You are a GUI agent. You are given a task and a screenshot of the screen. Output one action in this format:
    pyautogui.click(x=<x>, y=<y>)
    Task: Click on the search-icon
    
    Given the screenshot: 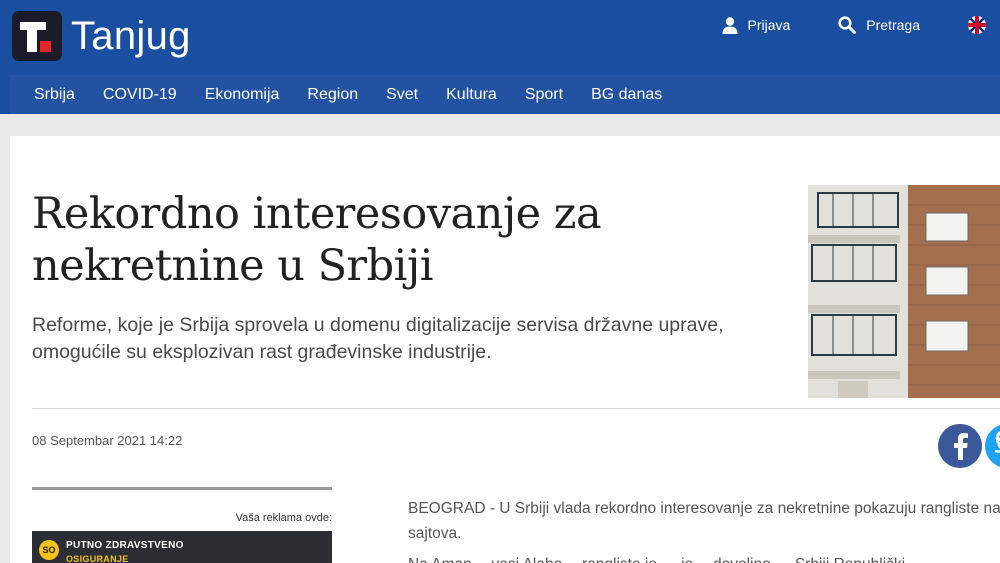 What is the action you would take?
    pyautogui.click(x=847, y=25)
    